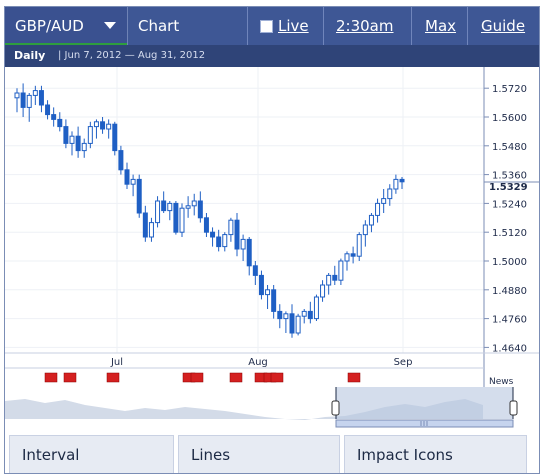  I want to click on y-tick-label: 1.5000, so click(509, 262).